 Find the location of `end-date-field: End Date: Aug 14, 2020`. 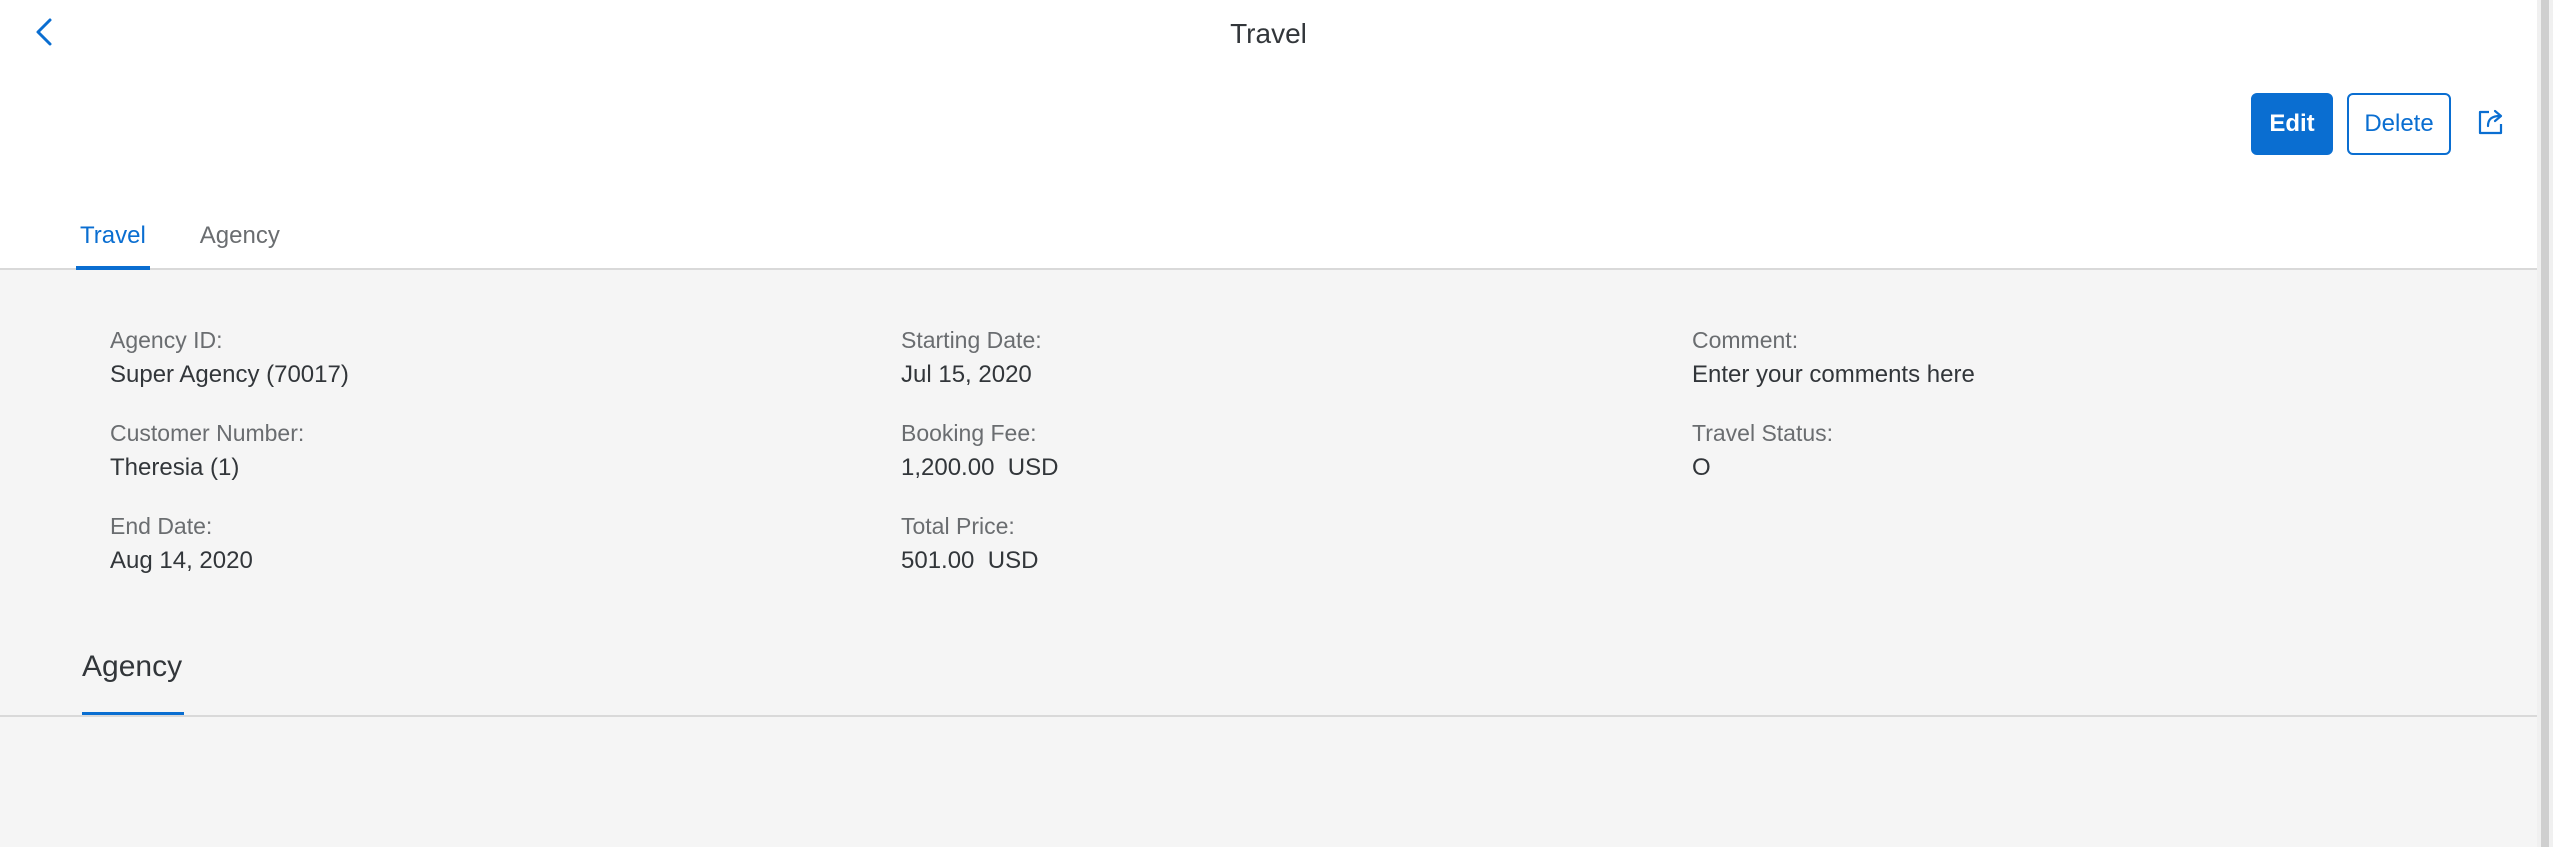

end-date-field: End Date: Aug 14, 2020 is located at coordinates (181, 544).